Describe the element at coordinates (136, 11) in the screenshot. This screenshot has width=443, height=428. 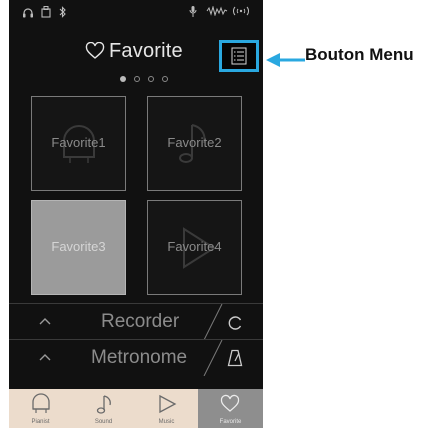
I see `status-bar` at that location.